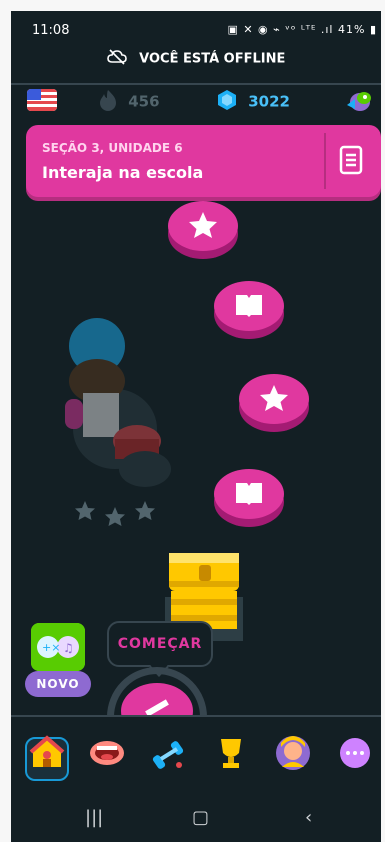  Describe the element at coordinates (308, 817) in the screenshot. I see `back-icon: ‹` at that location.